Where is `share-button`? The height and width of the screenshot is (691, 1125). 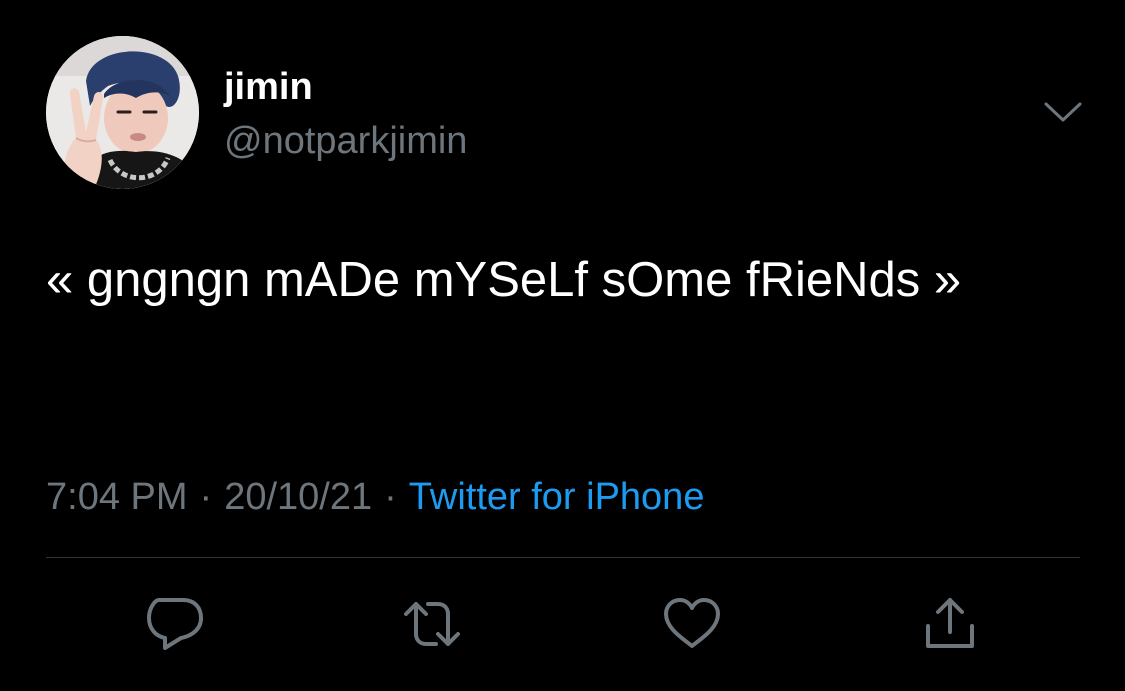 share-button is located at coordinates (950, 624).